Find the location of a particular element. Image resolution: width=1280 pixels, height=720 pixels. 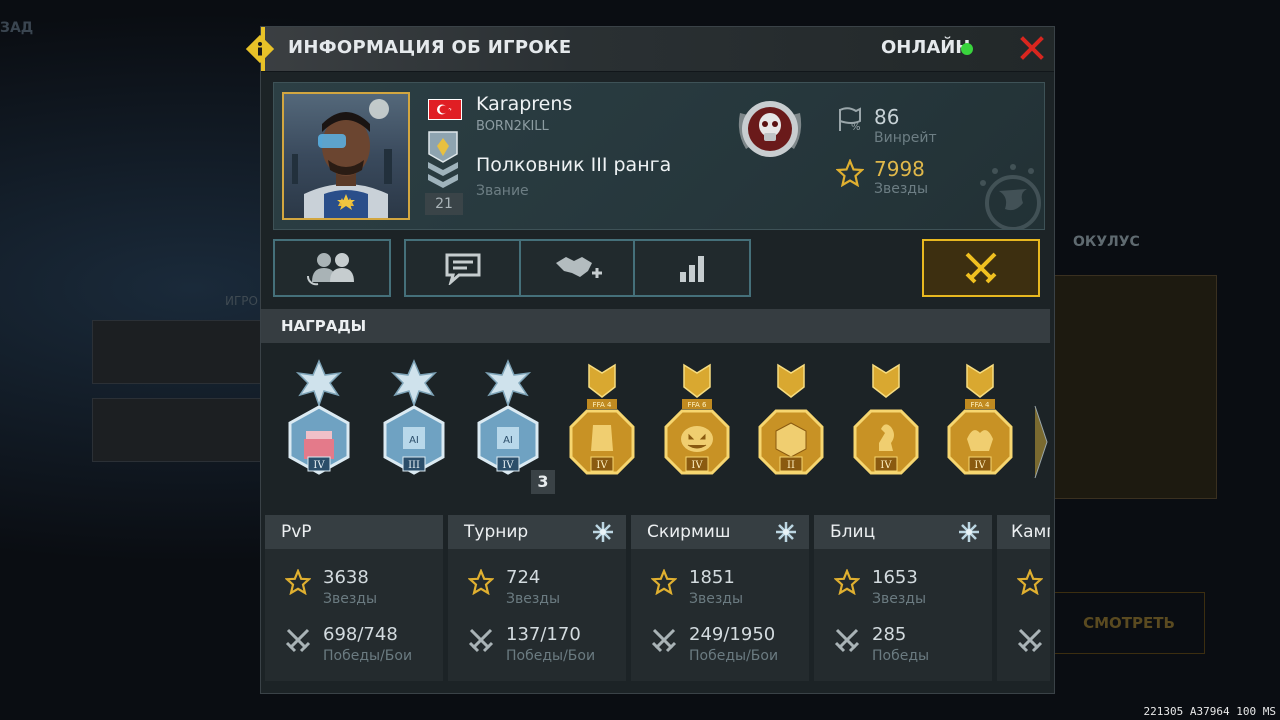

mode-header: Камп is located at coordinates (1023, 532).